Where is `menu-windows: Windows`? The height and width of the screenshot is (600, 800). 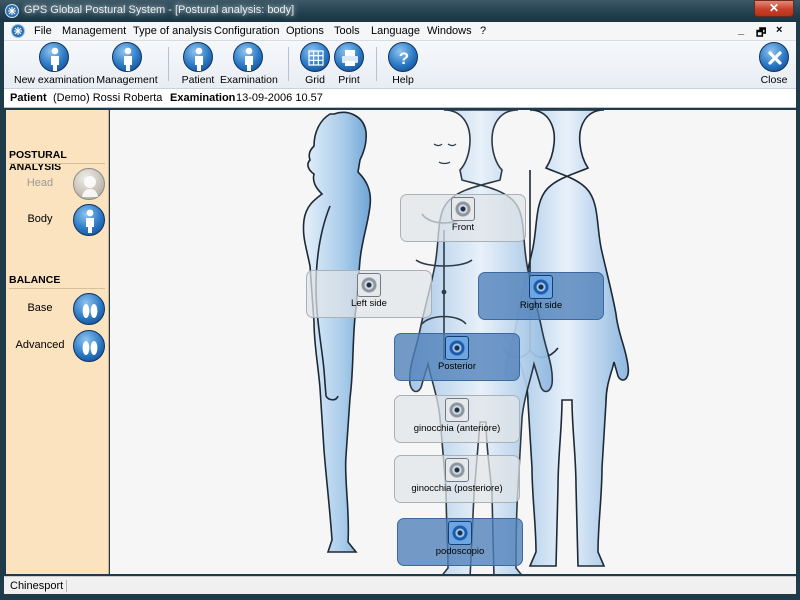 menu-windows: Windows is located at coordinates (449, 31).